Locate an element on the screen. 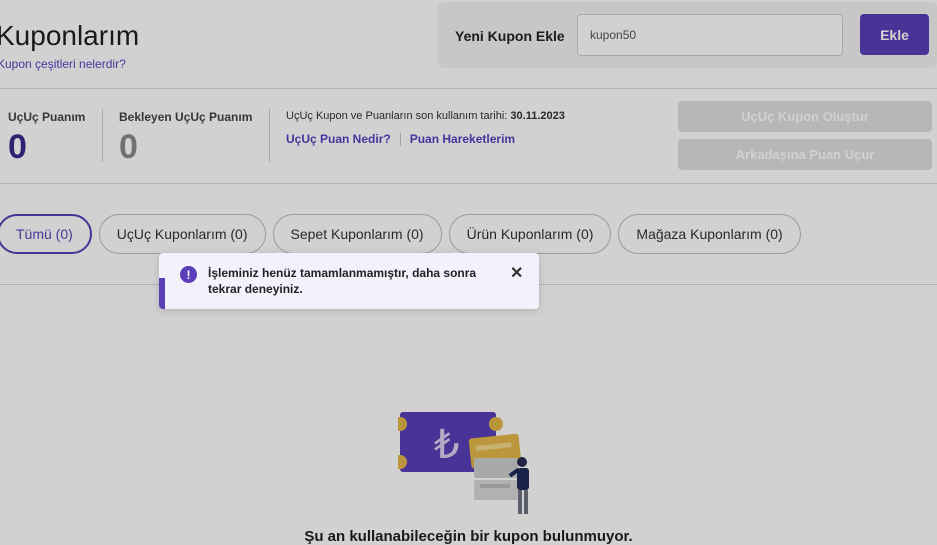 Image resolution: width=937 pixels, height=545 pixels. toast-accent-bar is located at coordinates (162, 293).